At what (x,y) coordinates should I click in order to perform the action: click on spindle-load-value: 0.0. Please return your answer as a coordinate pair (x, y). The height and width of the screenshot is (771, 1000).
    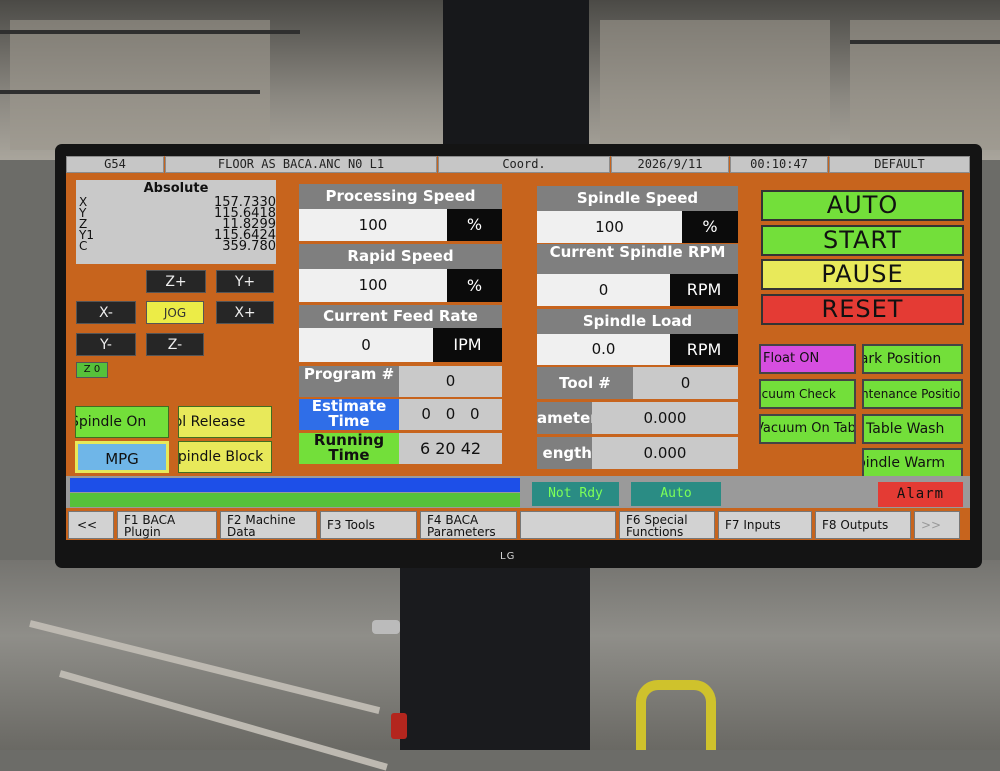
    Looking at the image, I should click on (603, 349).